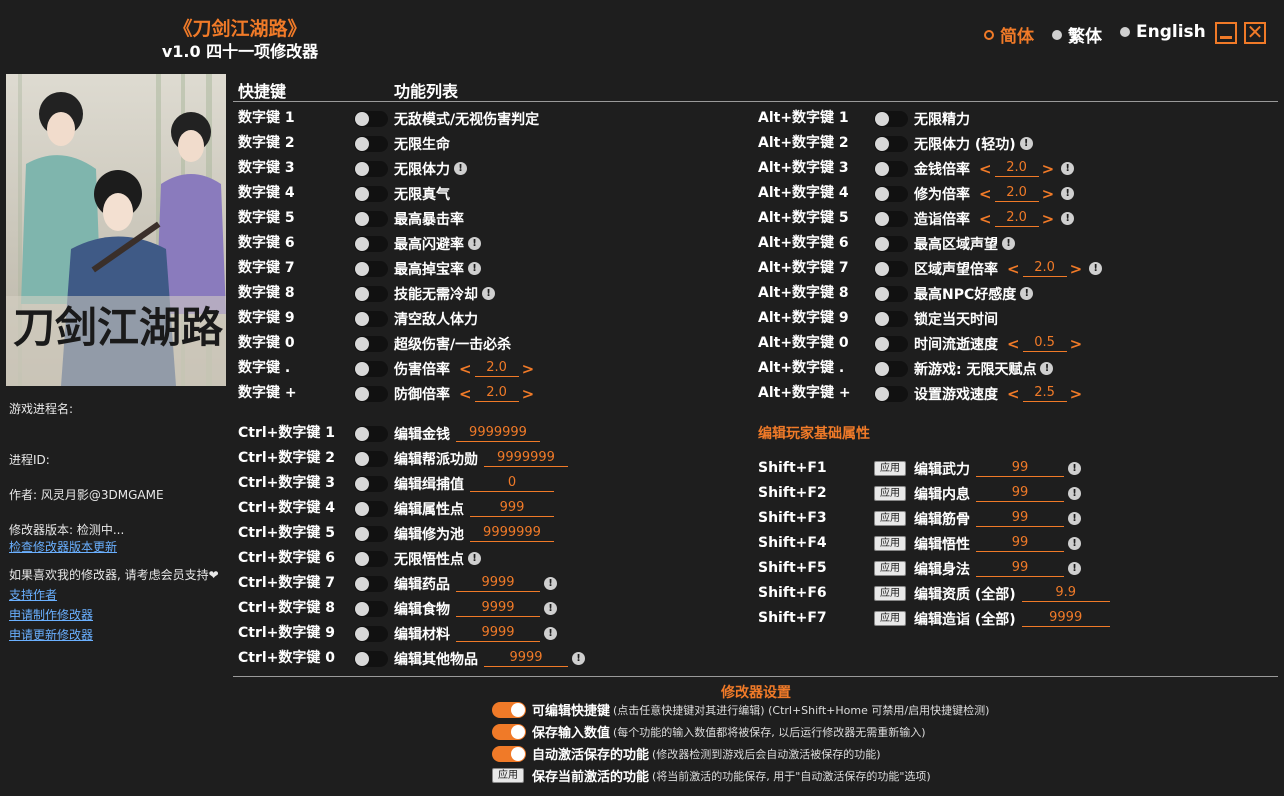 The image size is (1284, 796). What do you see at coordinates (266, 218) in the screenshot?
I see `hotkey-label: 数字键 5` at bounding box center [266, 218].